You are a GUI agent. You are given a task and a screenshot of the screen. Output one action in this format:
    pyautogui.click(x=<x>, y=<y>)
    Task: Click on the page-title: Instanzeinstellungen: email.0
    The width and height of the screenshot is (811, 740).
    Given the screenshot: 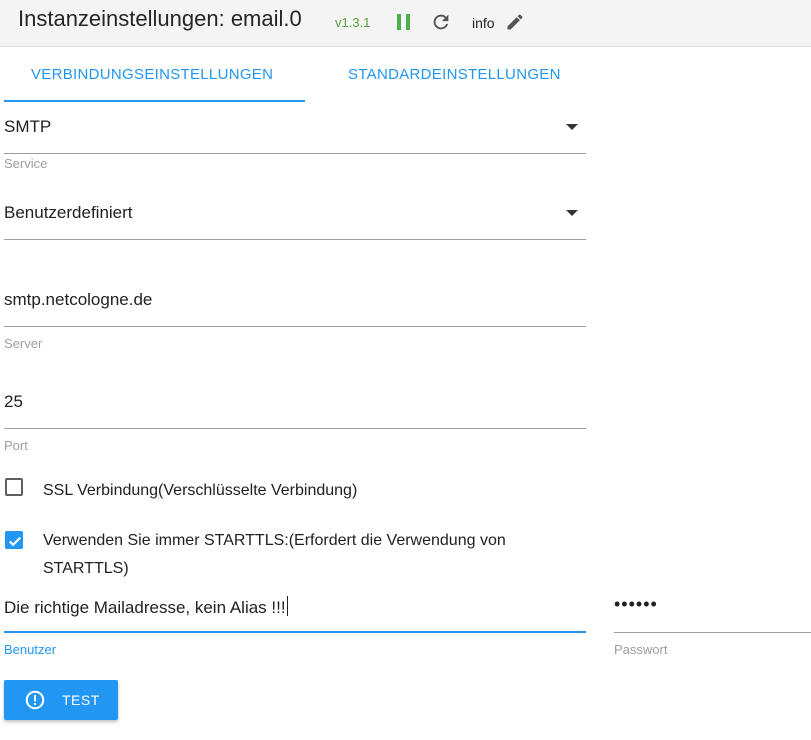 What is the action you would take?
    pyautogui.click(x=160, y=18)
    